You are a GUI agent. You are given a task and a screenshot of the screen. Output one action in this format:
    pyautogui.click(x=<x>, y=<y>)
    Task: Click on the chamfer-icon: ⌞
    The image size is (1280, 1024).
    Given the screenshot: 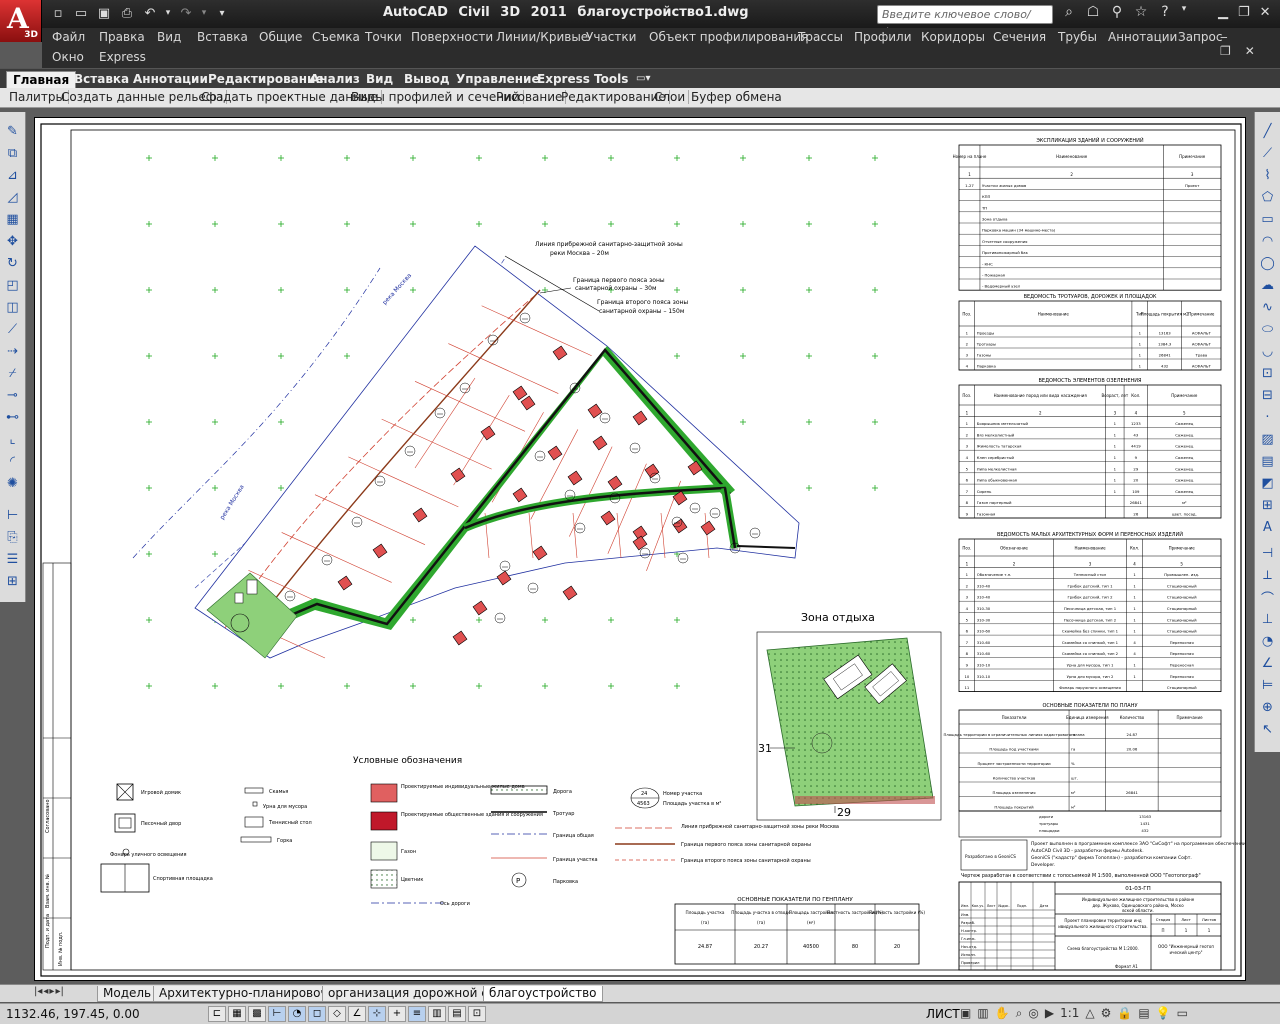 What is the action you would take?
    pyautogui.click(x=12, y=439)
    